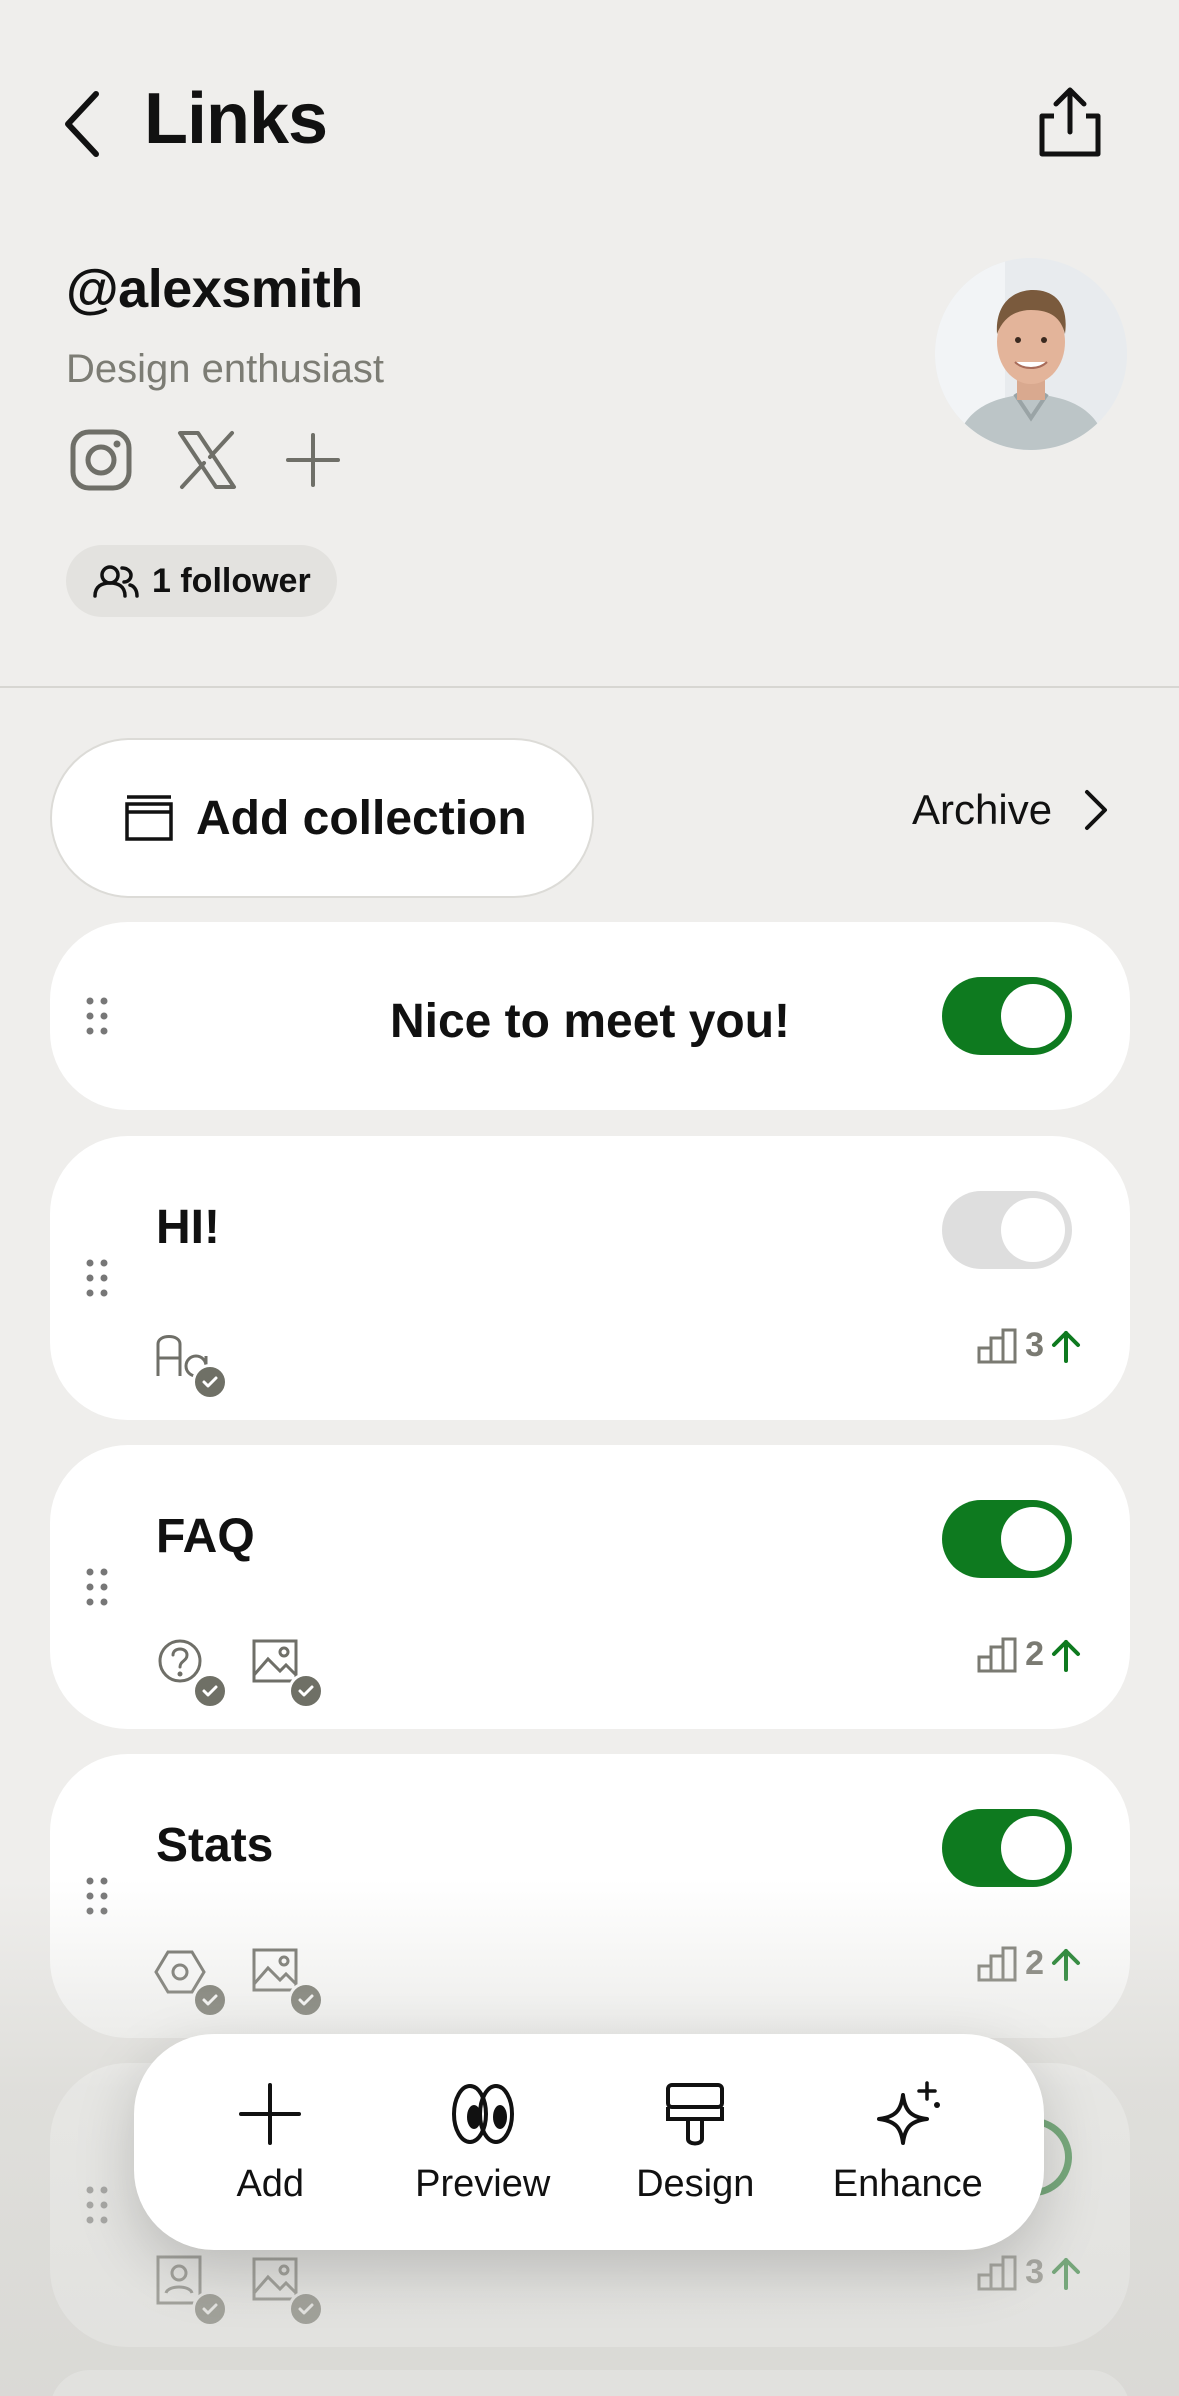  I want to click on toolbar-enhance-label: Enhance, so click(907, 2183).